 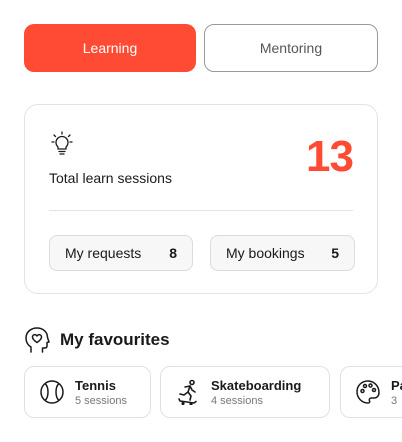 What do you see at coordinates (265, 253) in the screenshot?
I see `my-bookings-label: My bookings` at bounding box center [265, 253].